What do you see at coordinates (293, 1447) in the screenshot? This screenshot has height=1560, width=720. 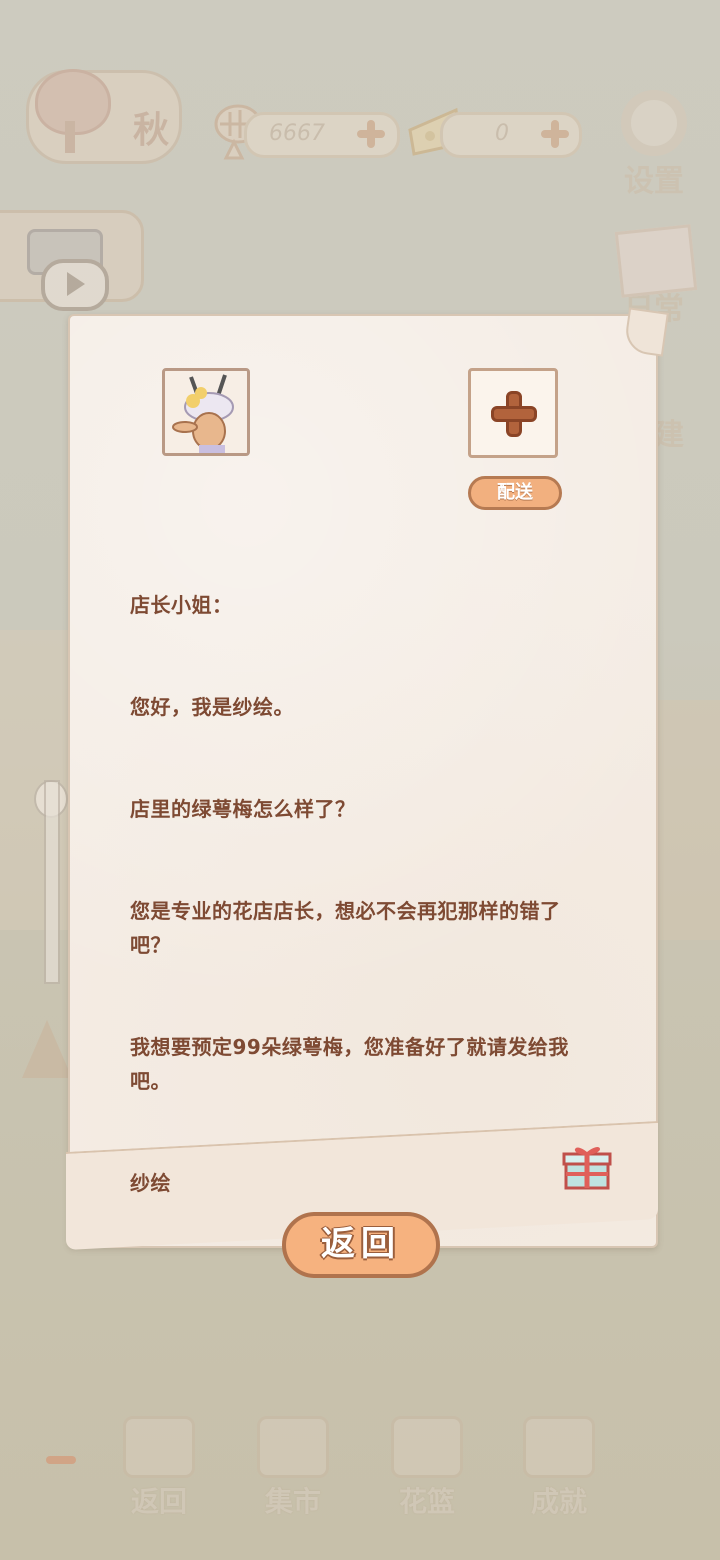 I see `market-stall-icon` at bounding box center [293, 1447].